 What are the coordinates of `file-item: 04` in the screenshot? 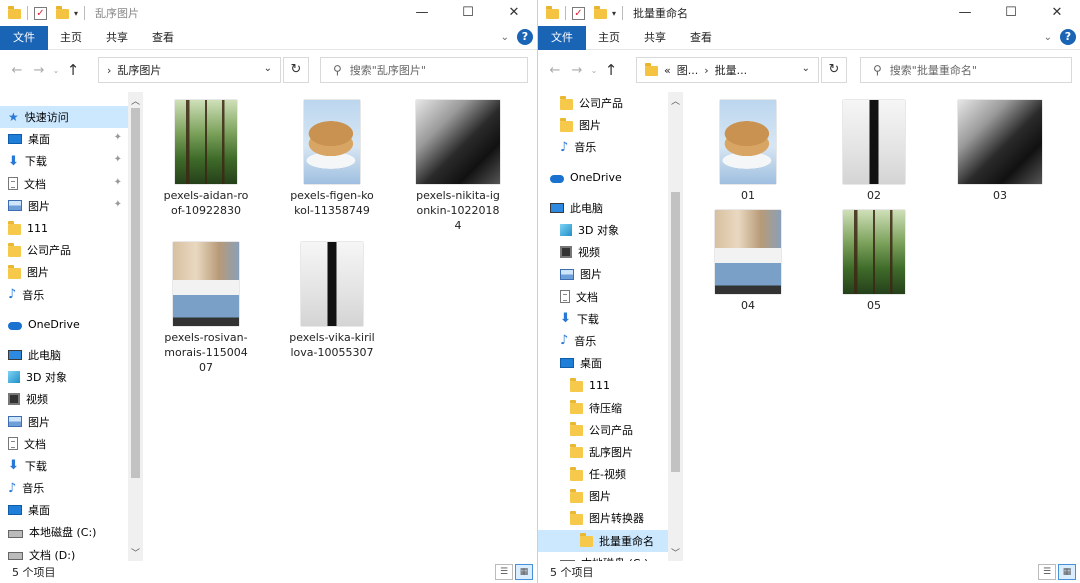 It's located at (748, 261).